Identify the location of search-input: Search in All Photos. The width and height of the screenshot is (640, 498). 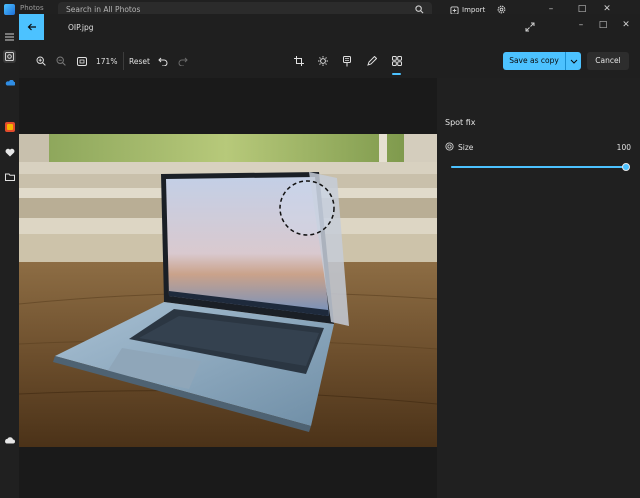
(103, 9).